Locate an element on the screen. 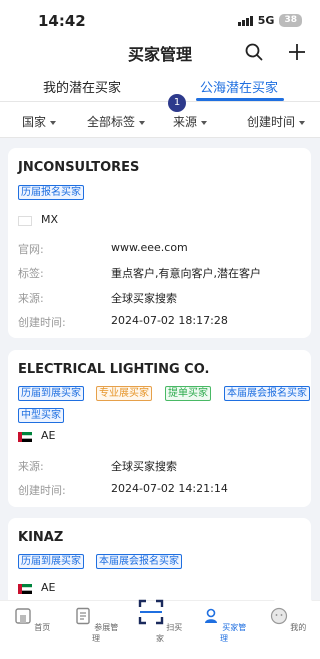 This screenshot has height=659, width=320. status-indicators: 5G 38 is located at coordinates (269, 20).